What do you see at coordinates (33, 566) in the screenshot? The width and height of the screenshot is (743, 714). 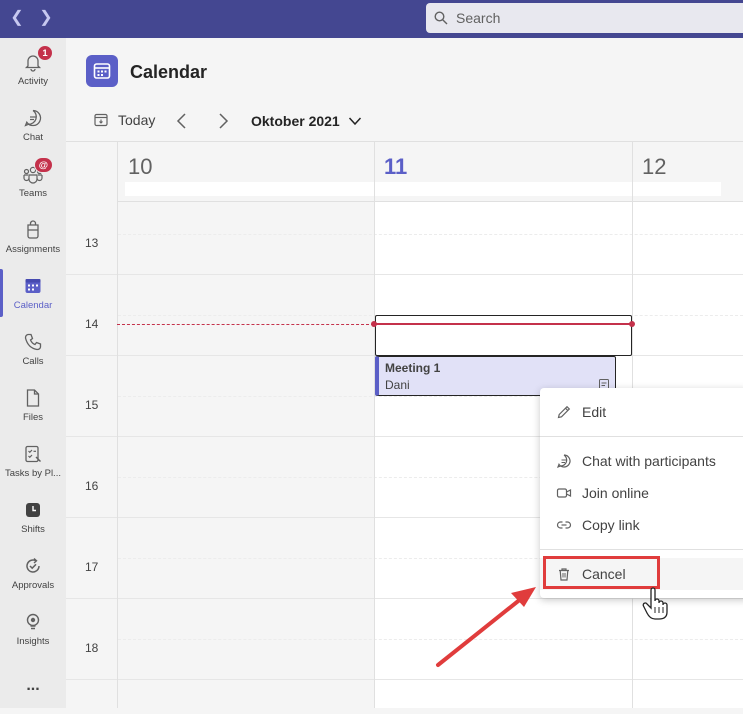 I see `approvals-icon` at bounding box center [33, 566].